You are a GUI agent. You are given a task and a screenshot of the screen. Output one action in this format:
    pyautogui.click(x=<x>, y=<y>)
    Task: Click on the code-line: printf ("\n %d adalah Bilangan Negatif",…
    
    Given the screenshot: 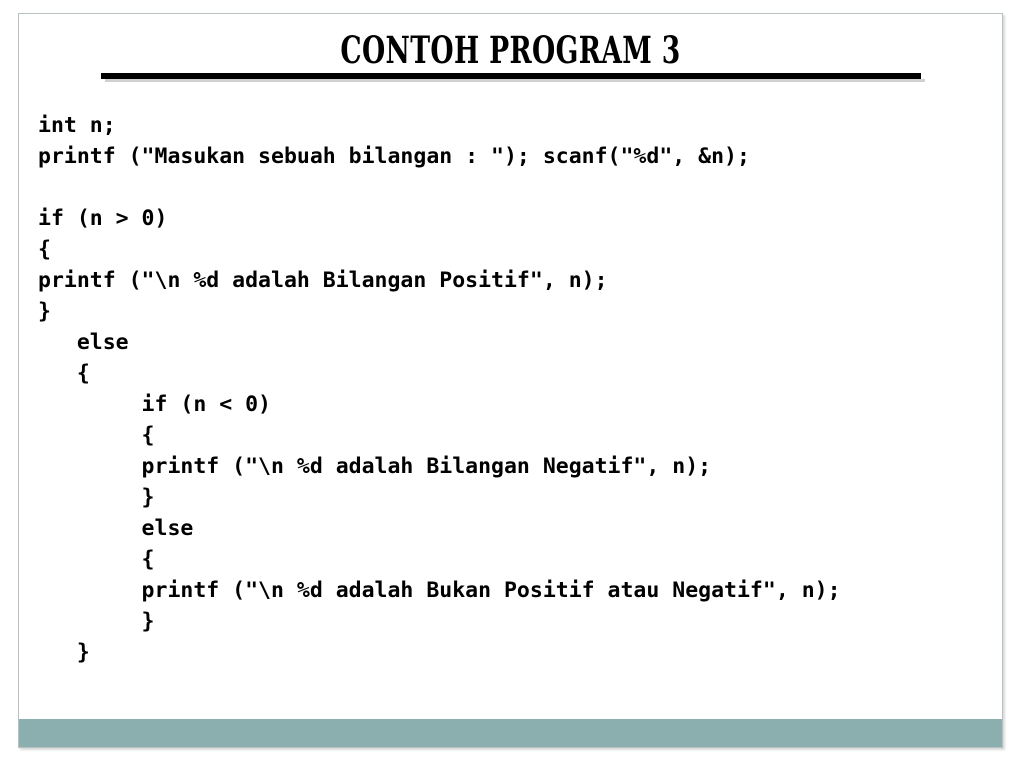 What is the action you would take?
    pyautogui.click(x=375, y=466)
    